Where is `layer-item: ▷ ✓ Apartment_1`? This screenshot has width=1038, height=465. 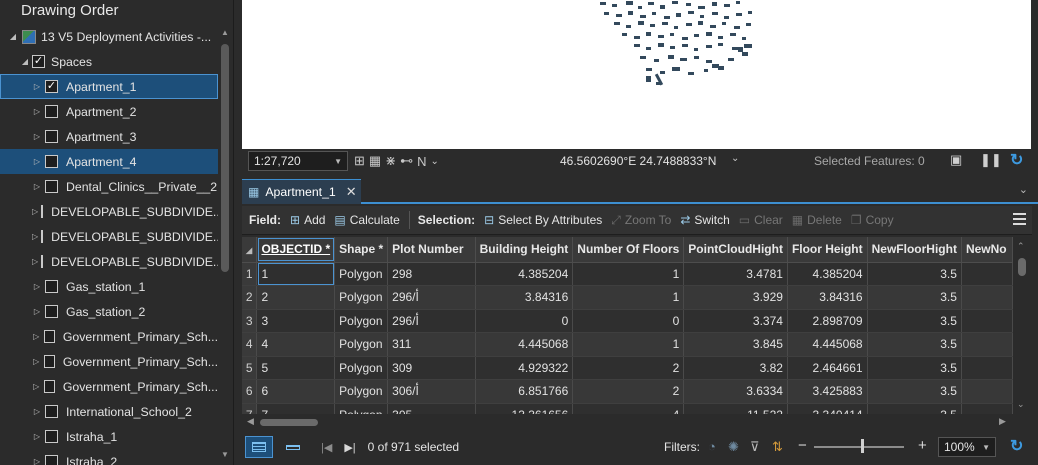 layer-item: ▷ ✓ Apartment_1 is located at coordinates (109, 86).